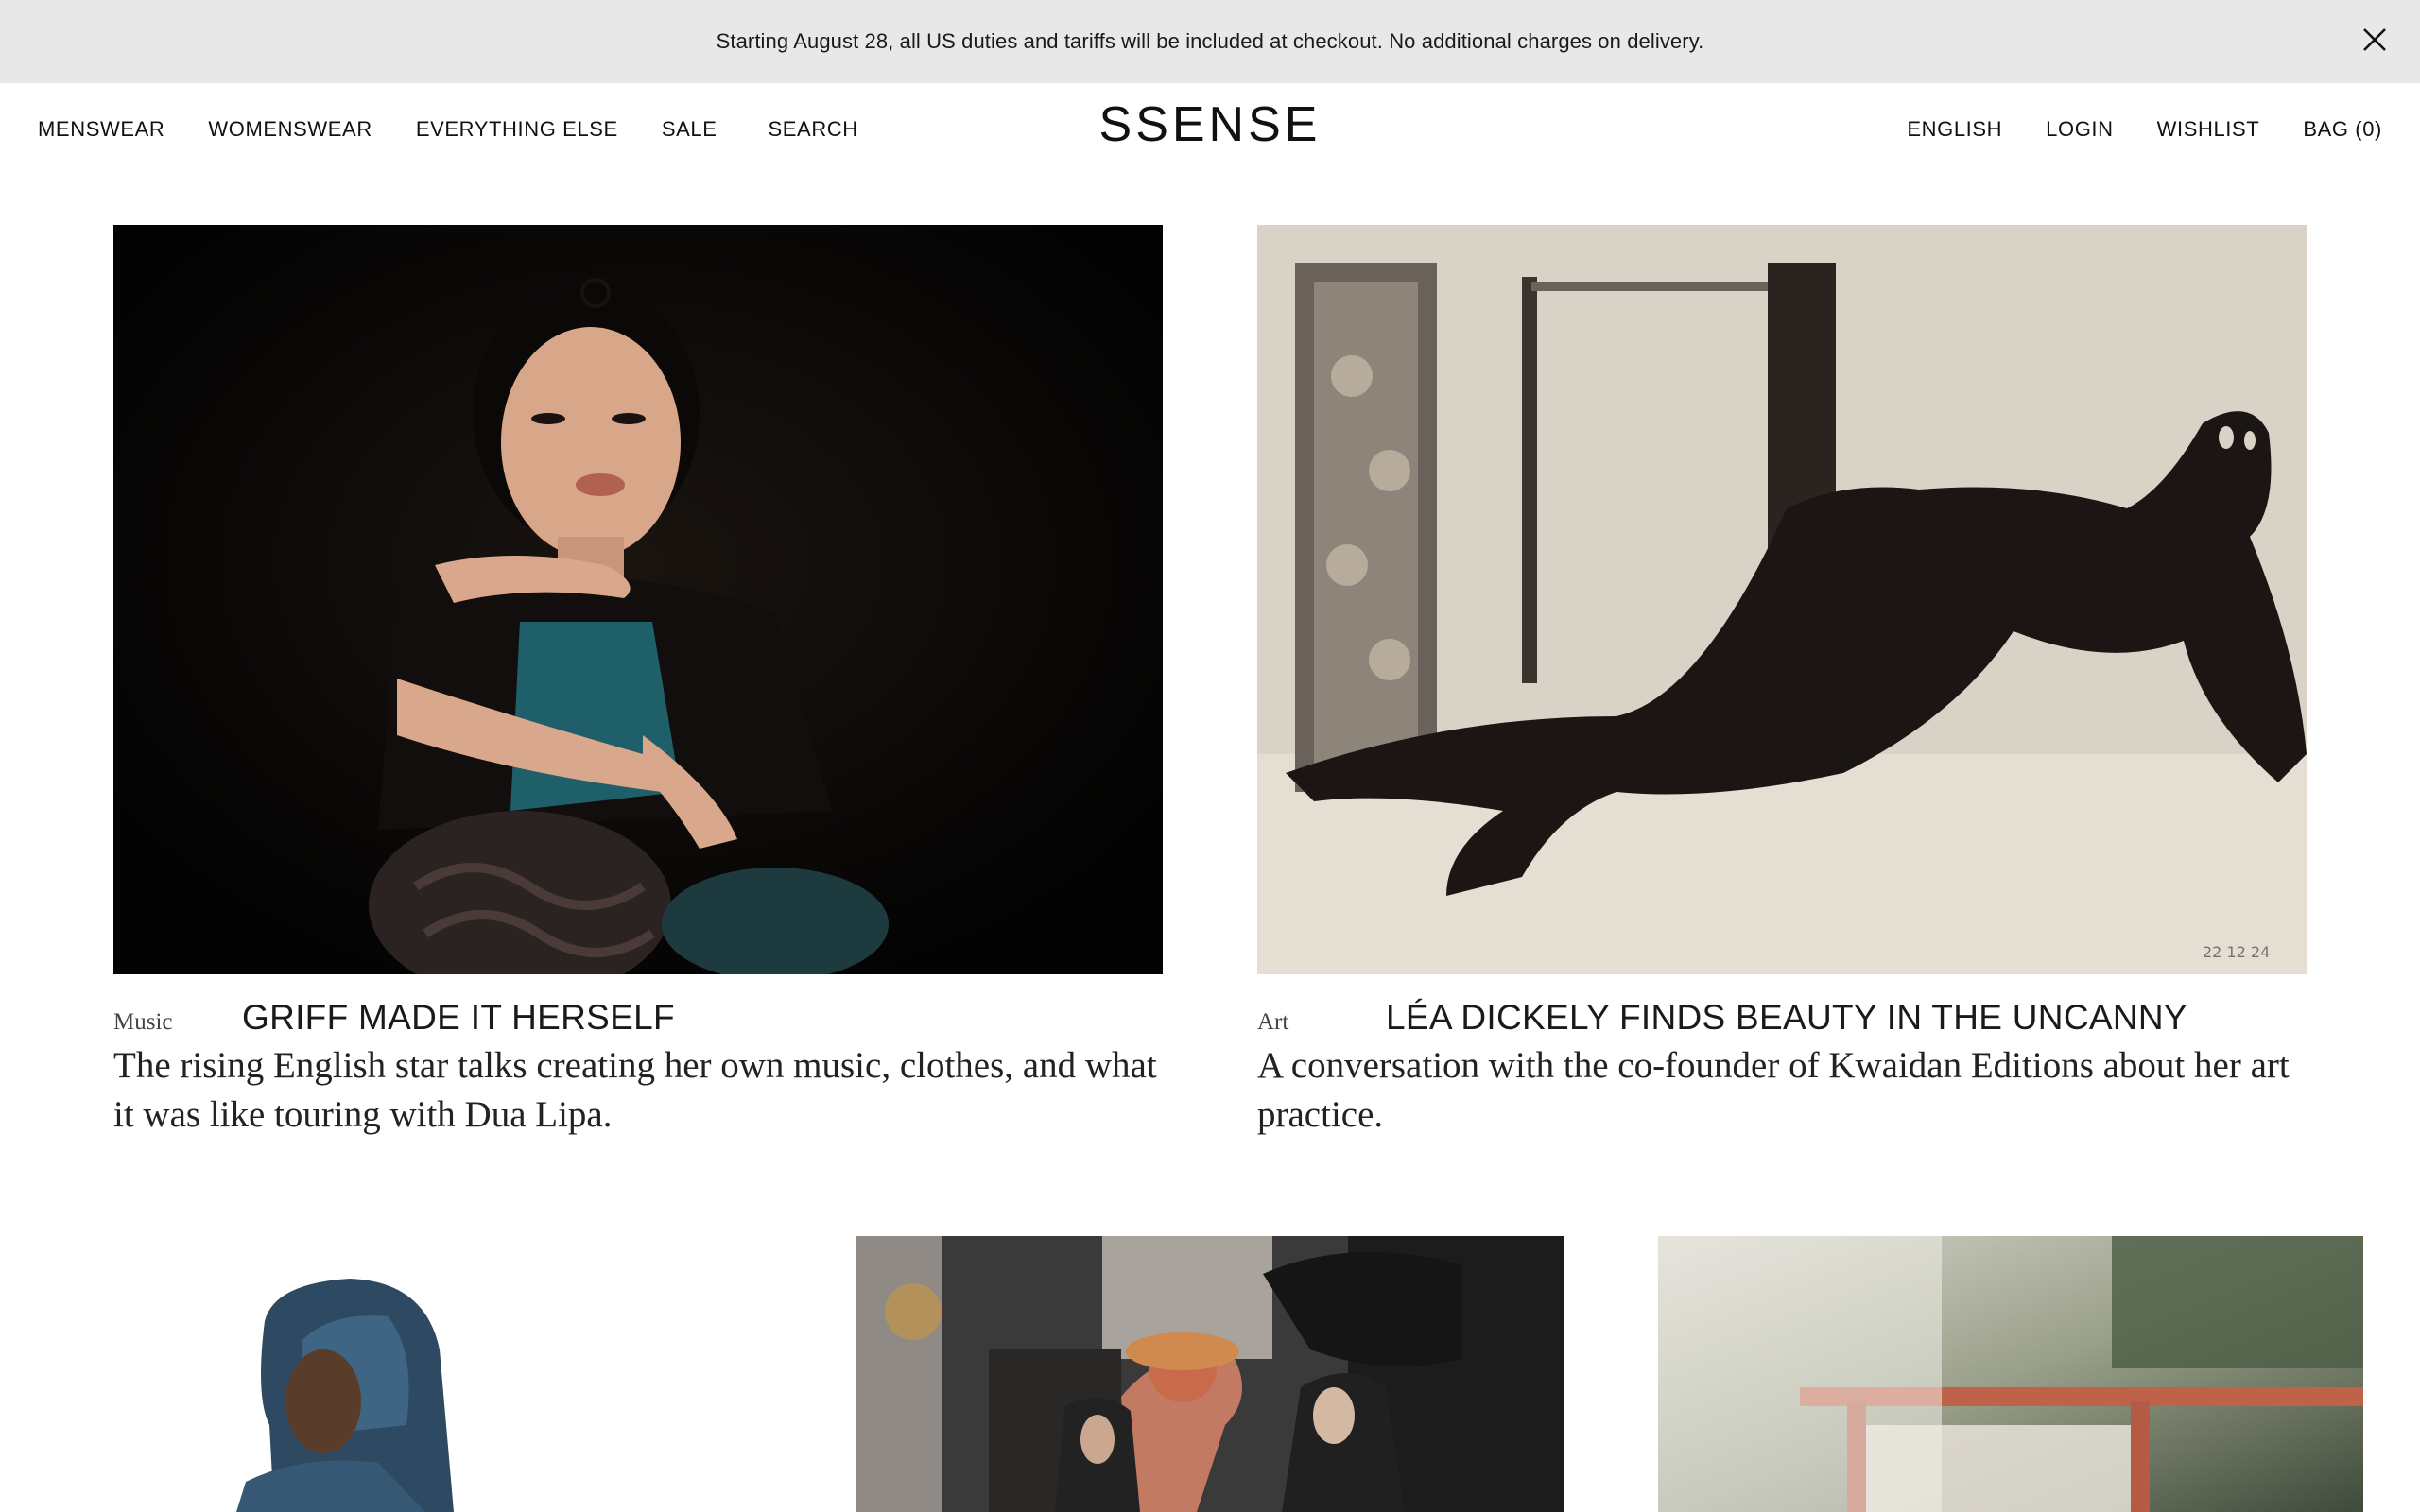 The image size is (2420, 1512). Describe the element at coordinates (517, 129) in the screenshot. I see `nav-everything-else: EVERYTHING ELSE` at that location.